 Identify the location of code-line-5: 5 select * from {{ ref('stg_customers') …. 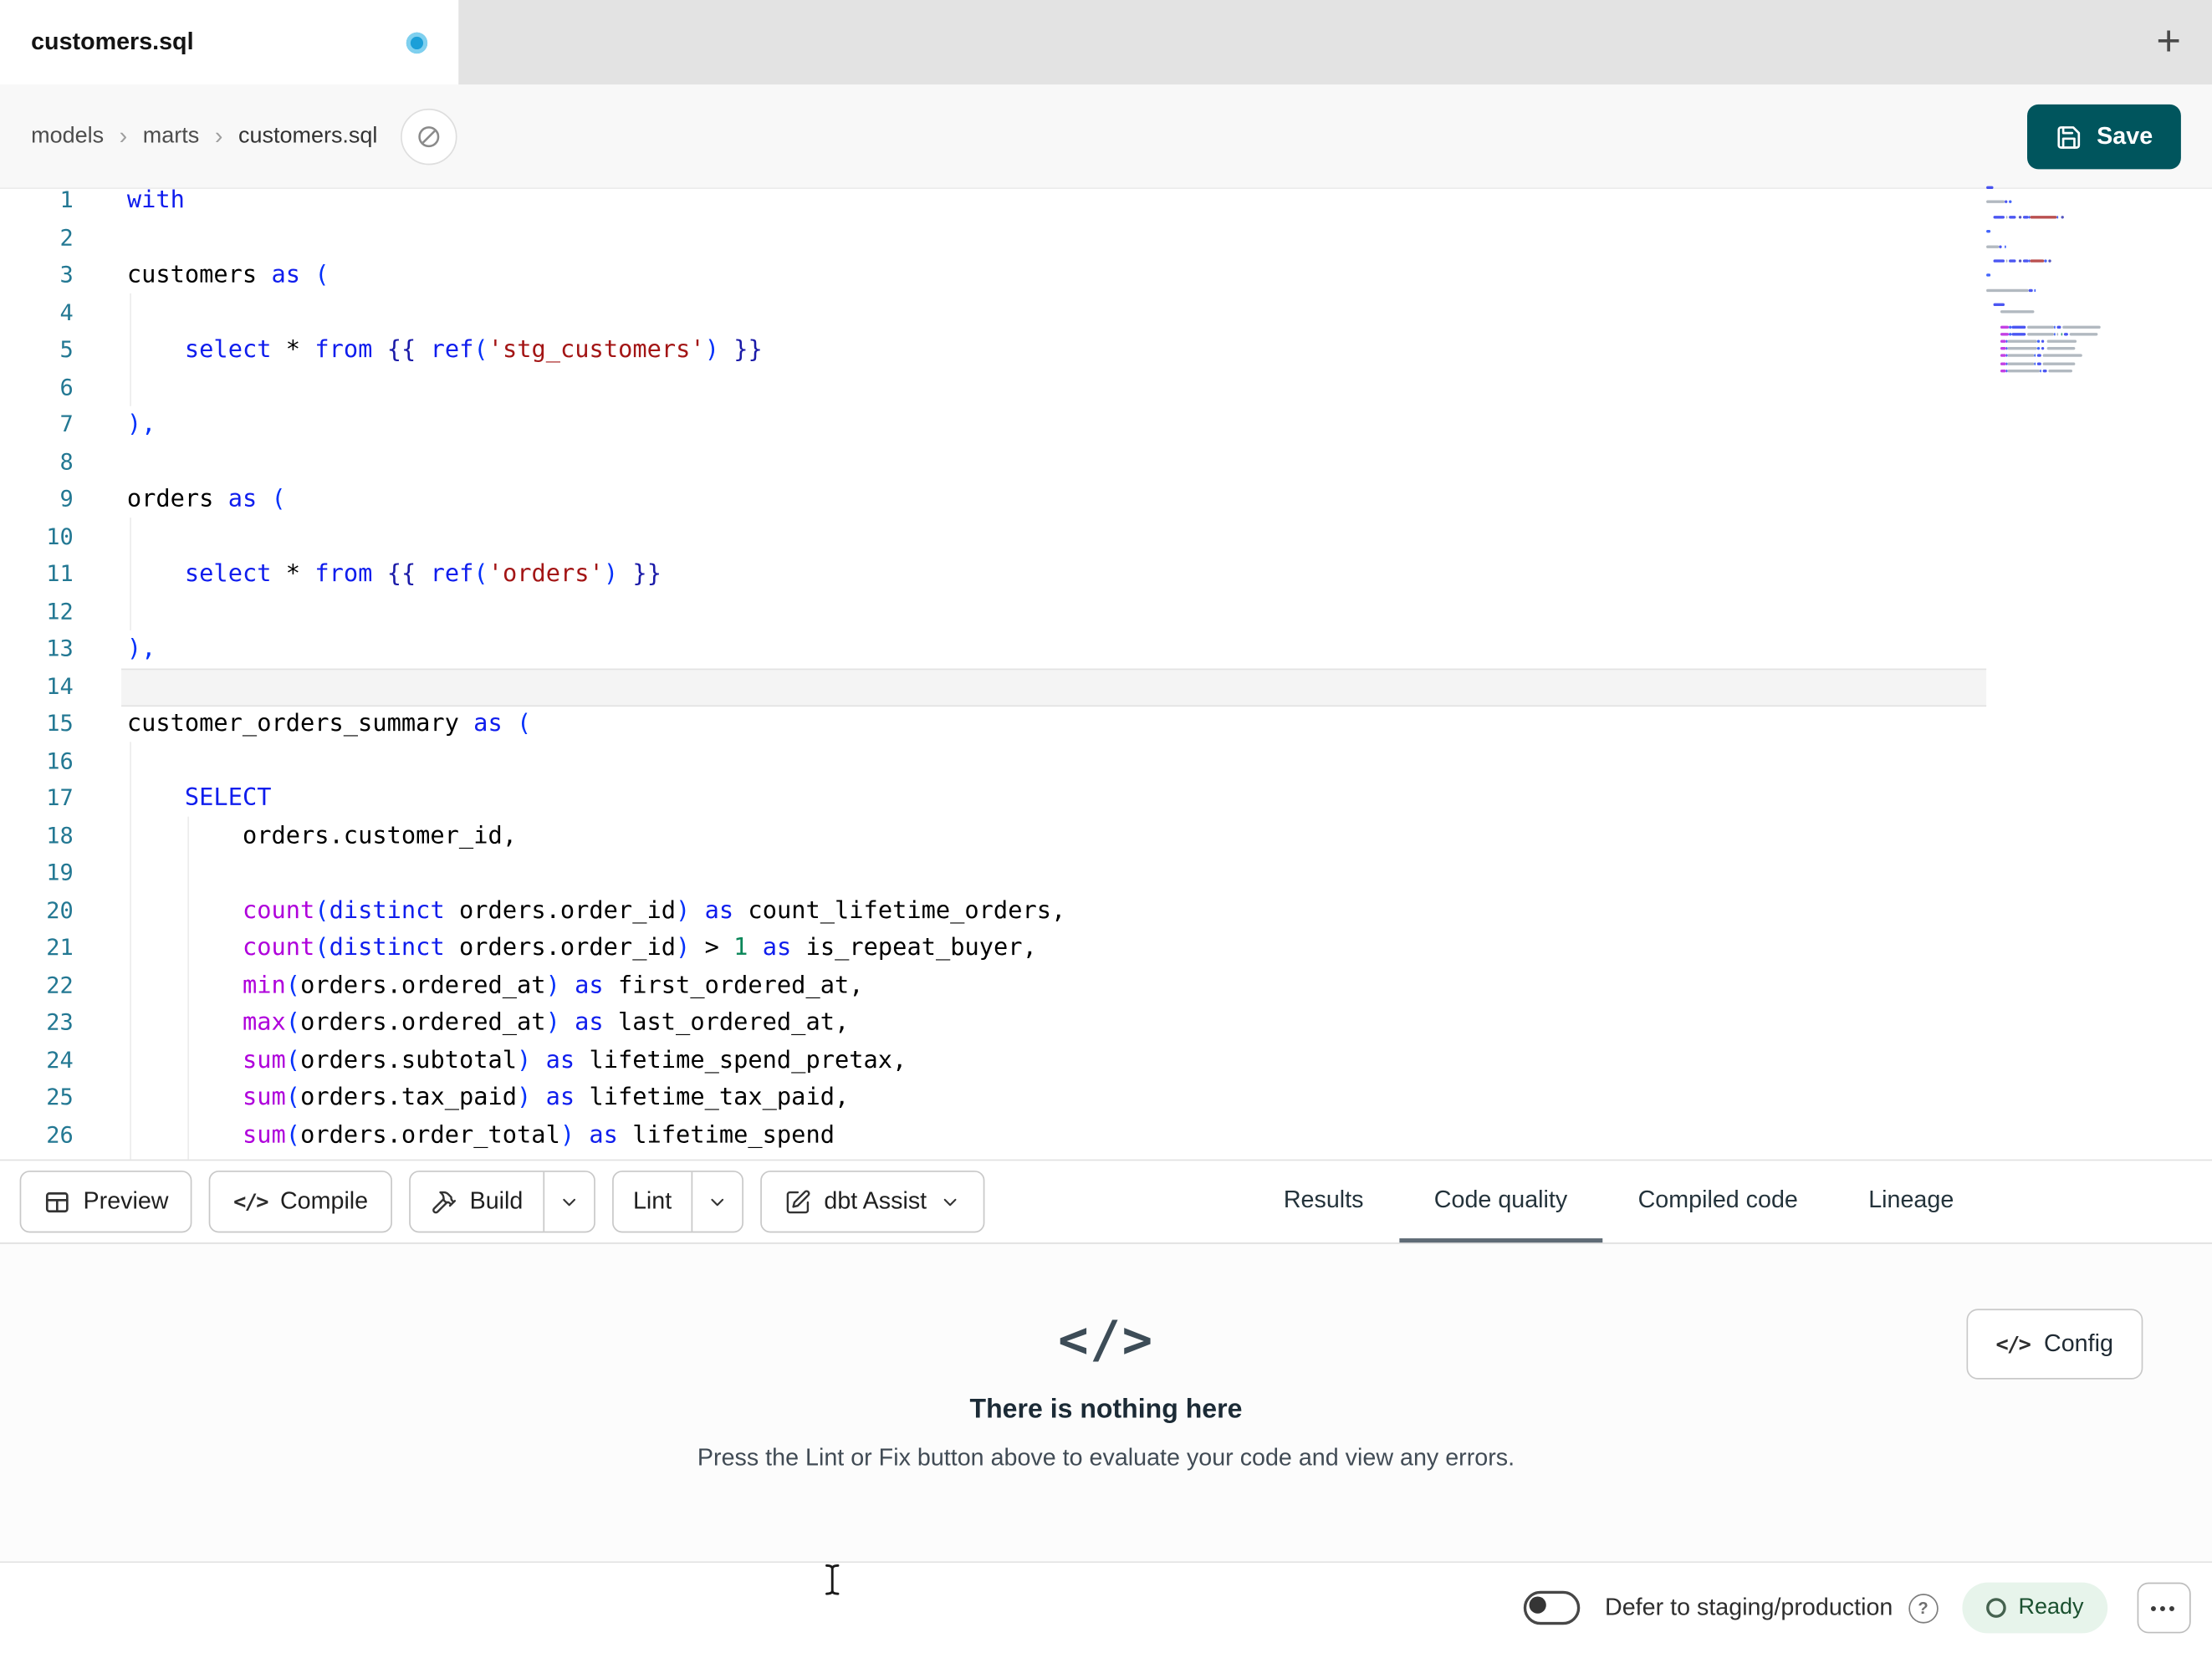
(1106, 350).